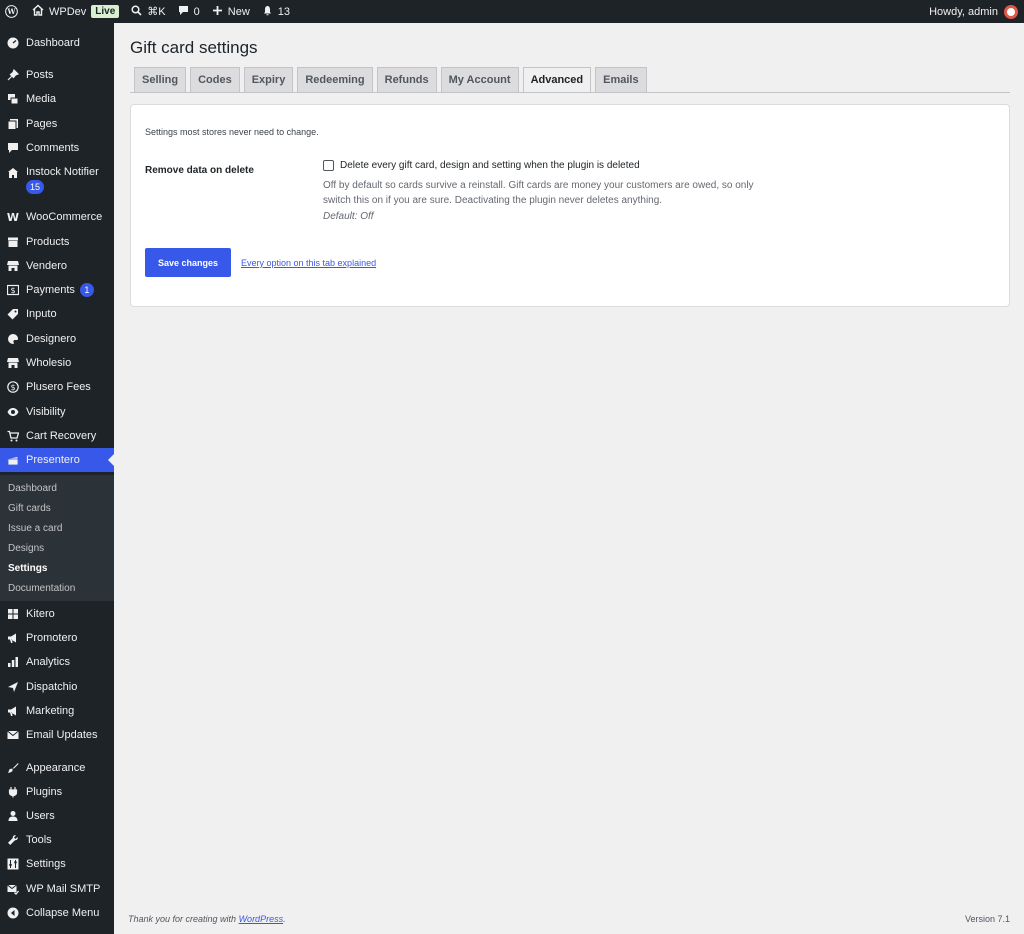 The width and height of the screenshot is (1024, 934). Describe the element at coordinates (13, 913) in the screenshot. I see `collapse-arrow-icon` at that location.